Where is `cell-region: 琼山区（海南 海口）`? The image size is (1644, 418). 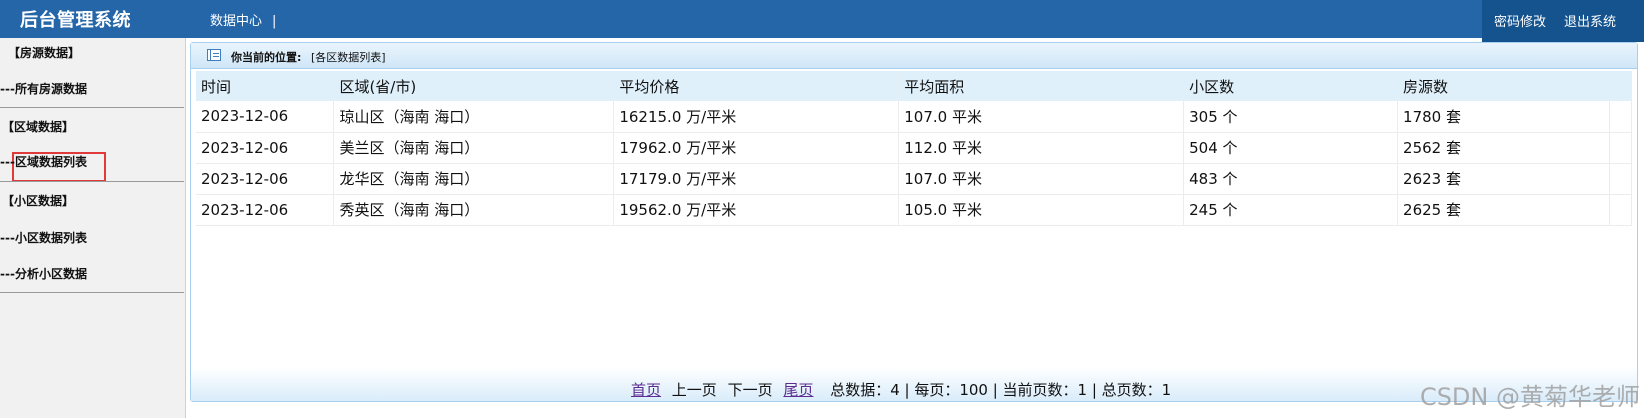
cell-region: 琼山区（海南 海口） is located at coordinates (474, 117).